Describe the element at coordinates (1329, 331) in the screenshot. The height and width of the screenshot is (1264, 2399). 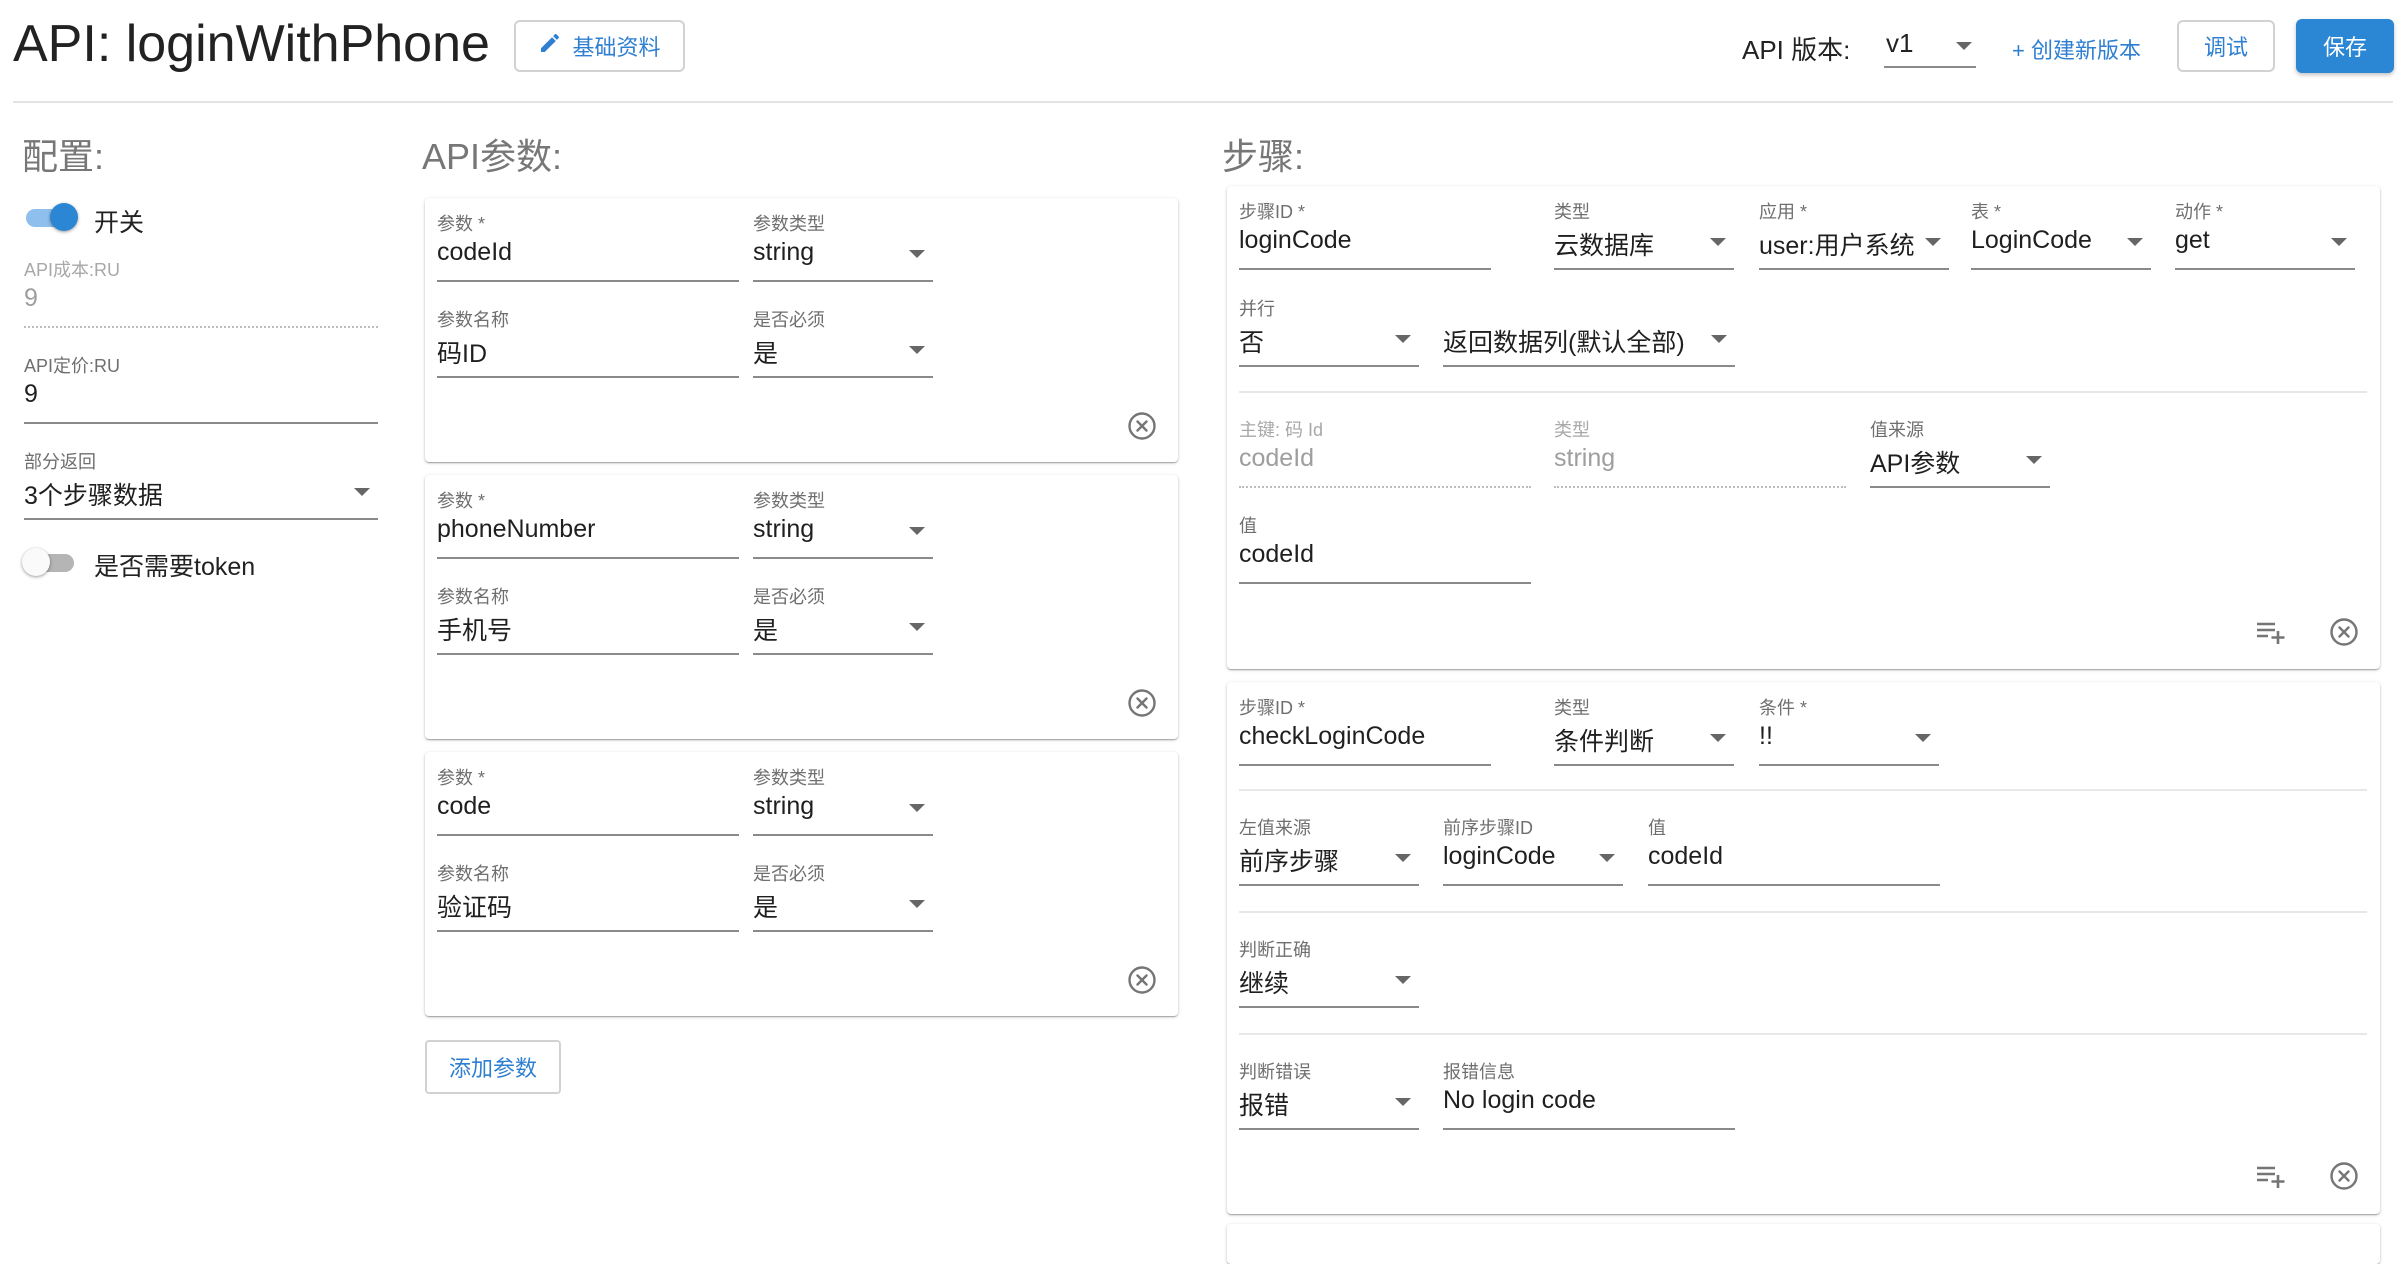
I see `step-parallel-select: 并行 否` at that location.